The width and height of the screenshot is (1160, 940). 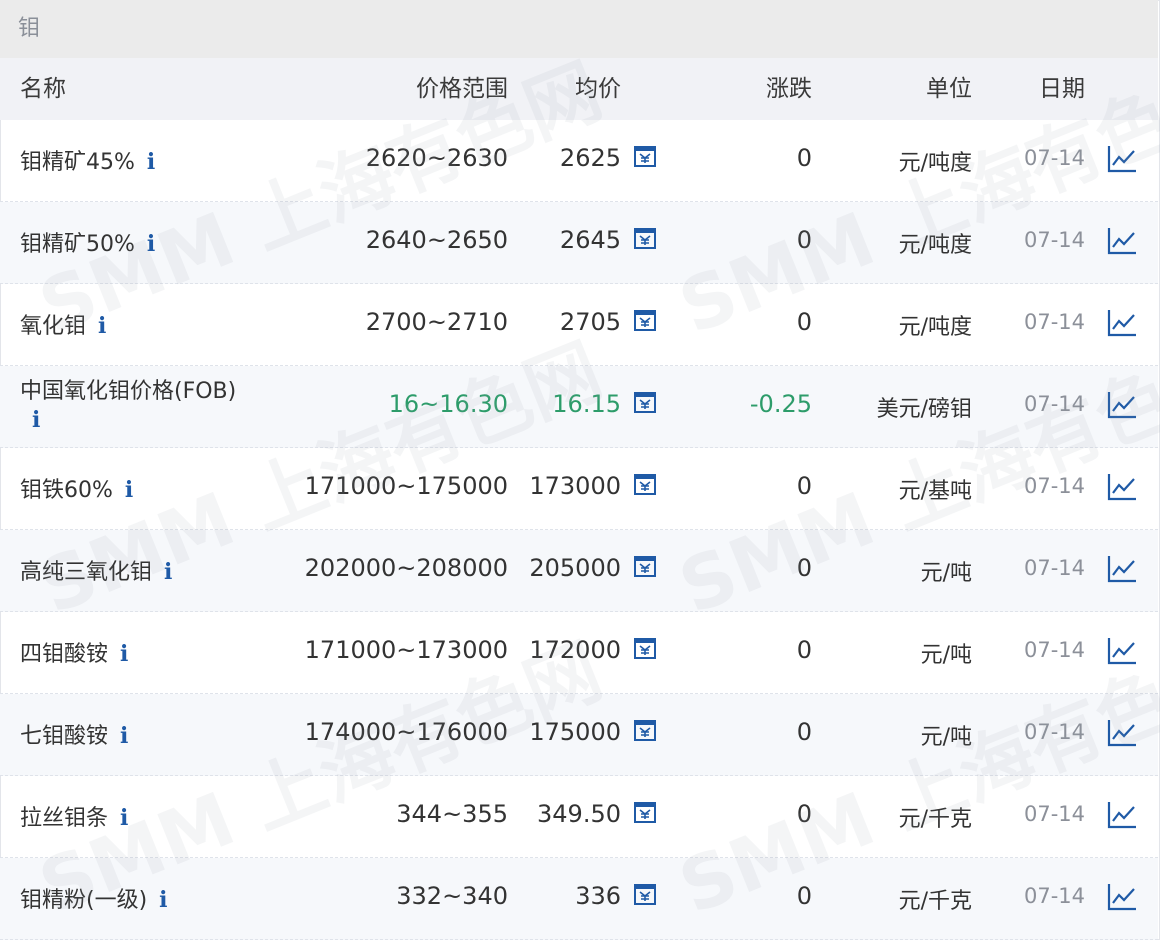 I want to click on product-name: 钼精矿45% i, so click(x=87, y=160).